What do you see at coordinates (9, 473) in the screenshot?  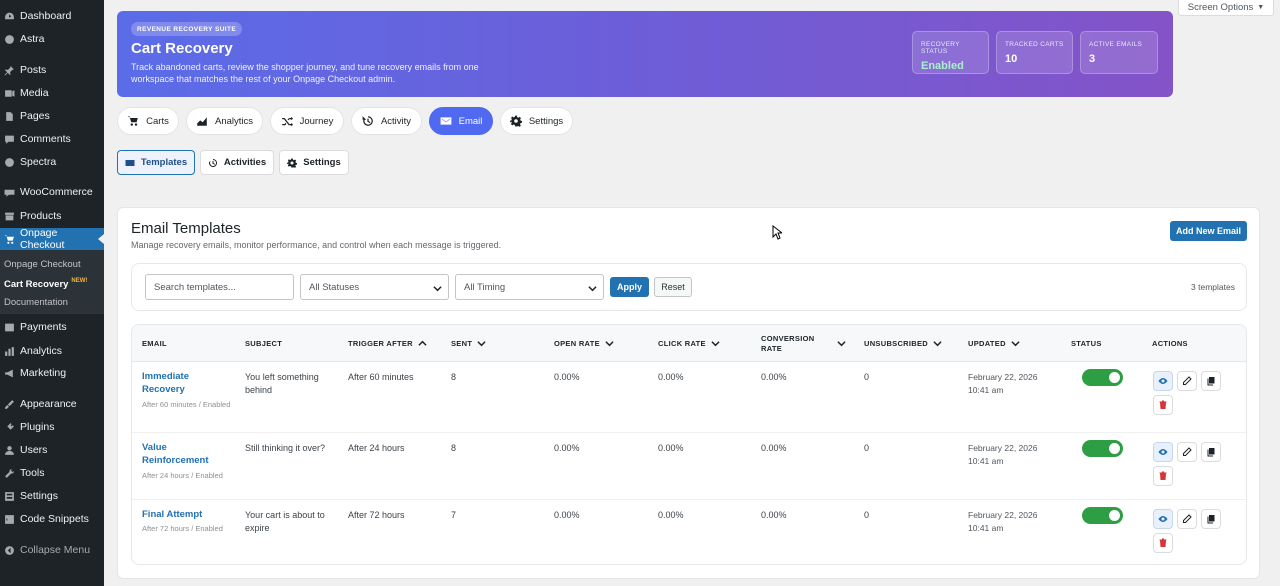 I see `wrench-icon` at bounding box center [9, 473].